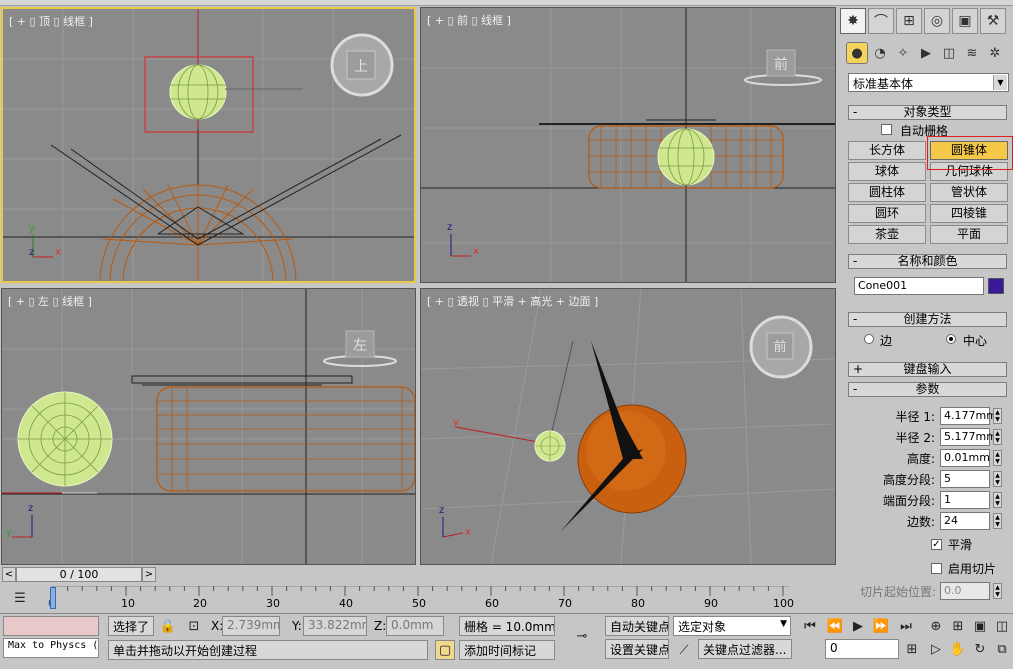 This screenshot has width=1013, height=669. What do you see at coordinates (881, 626) in the screenshot?
I see `next-frame-icon: ⏩` at bounding box center [881, 626].